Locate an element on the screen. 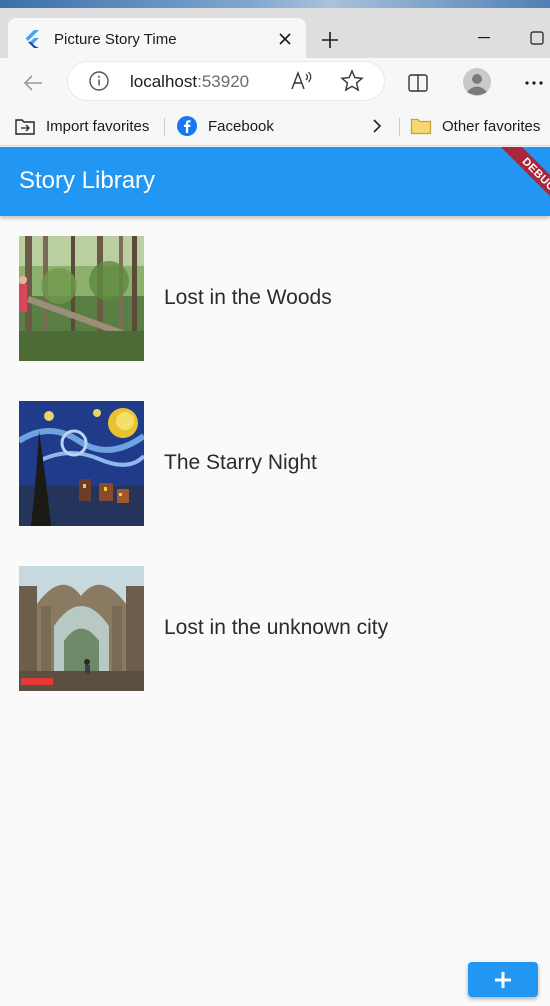 This screenshot has width=550, height=1006. plus-icon is located at coordinates (330, 40).